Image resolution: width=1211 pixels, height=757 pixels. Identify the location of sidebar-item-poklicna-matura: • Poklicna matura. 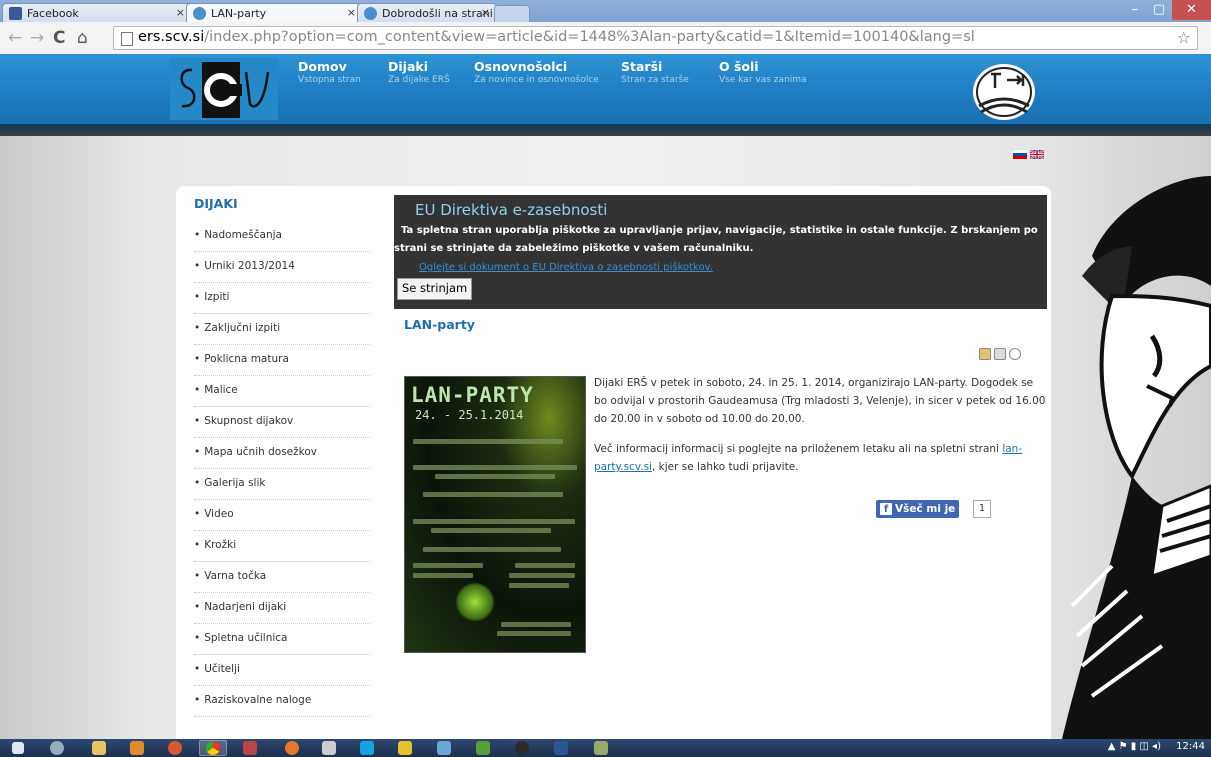
(282, 361).